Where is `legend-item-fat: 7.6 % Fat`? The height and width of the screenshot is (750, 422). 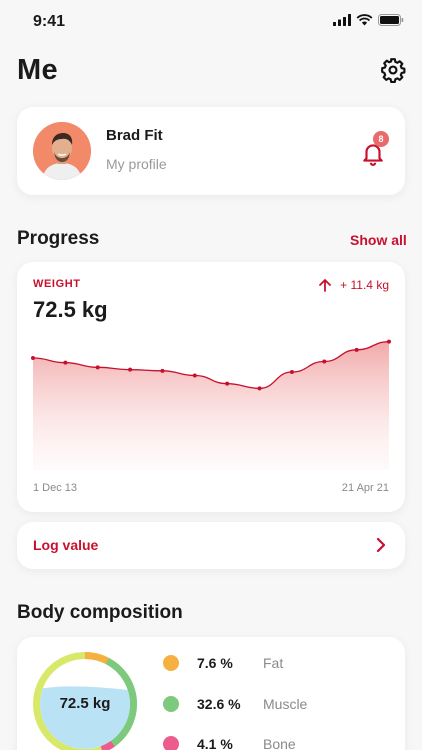
legend-item-fat: 7.6 % Fat is located at coordinates (223, 663).